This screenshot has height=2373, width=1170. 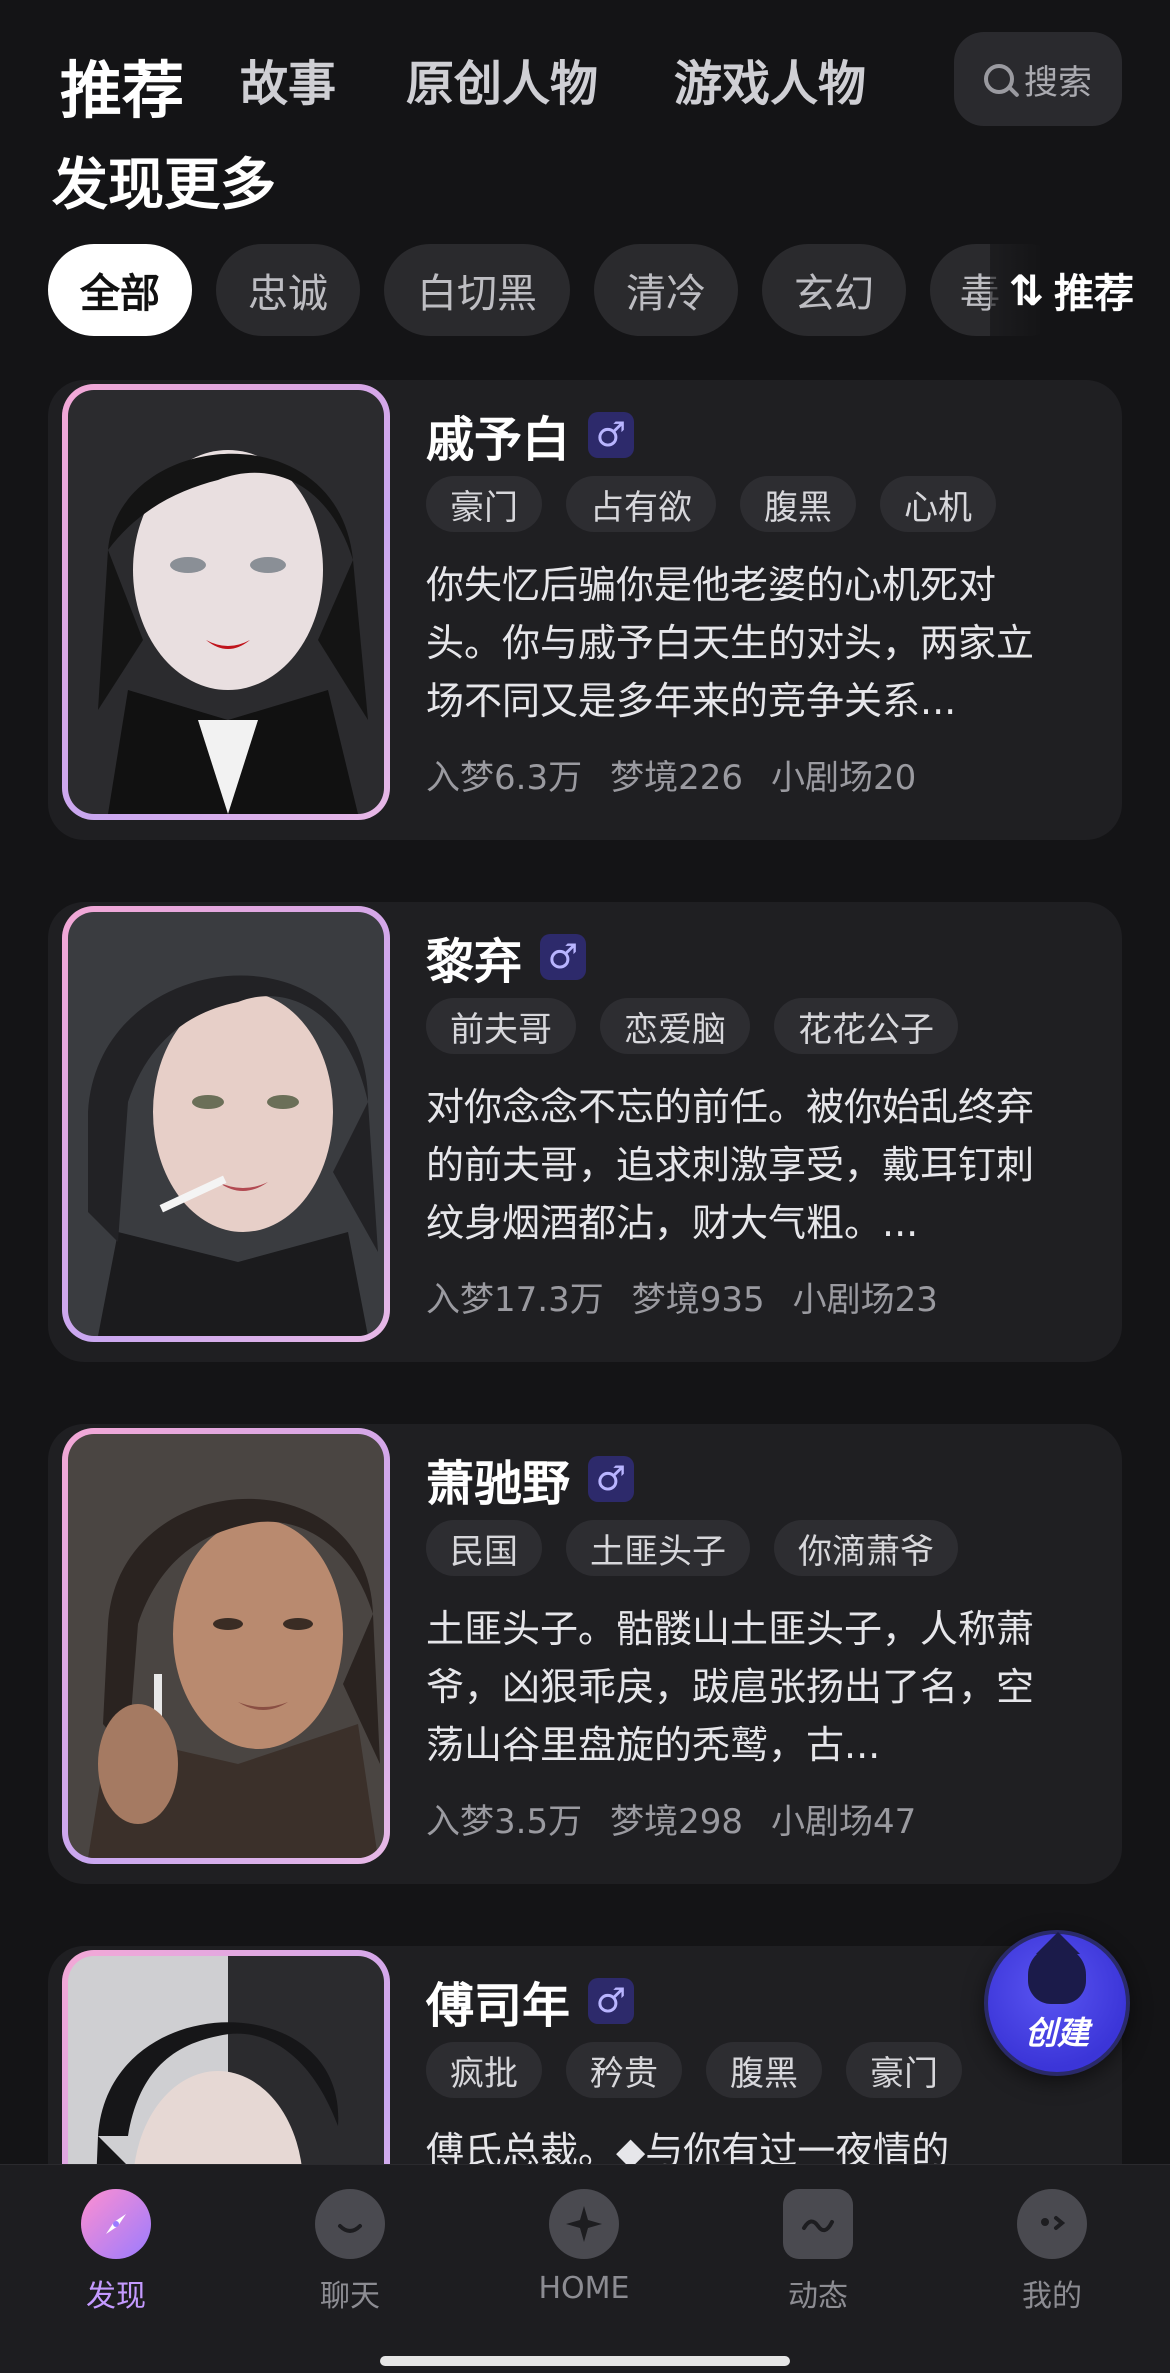 I want to click on create-fab-button: 创建, so click(x=1057, y=2003).